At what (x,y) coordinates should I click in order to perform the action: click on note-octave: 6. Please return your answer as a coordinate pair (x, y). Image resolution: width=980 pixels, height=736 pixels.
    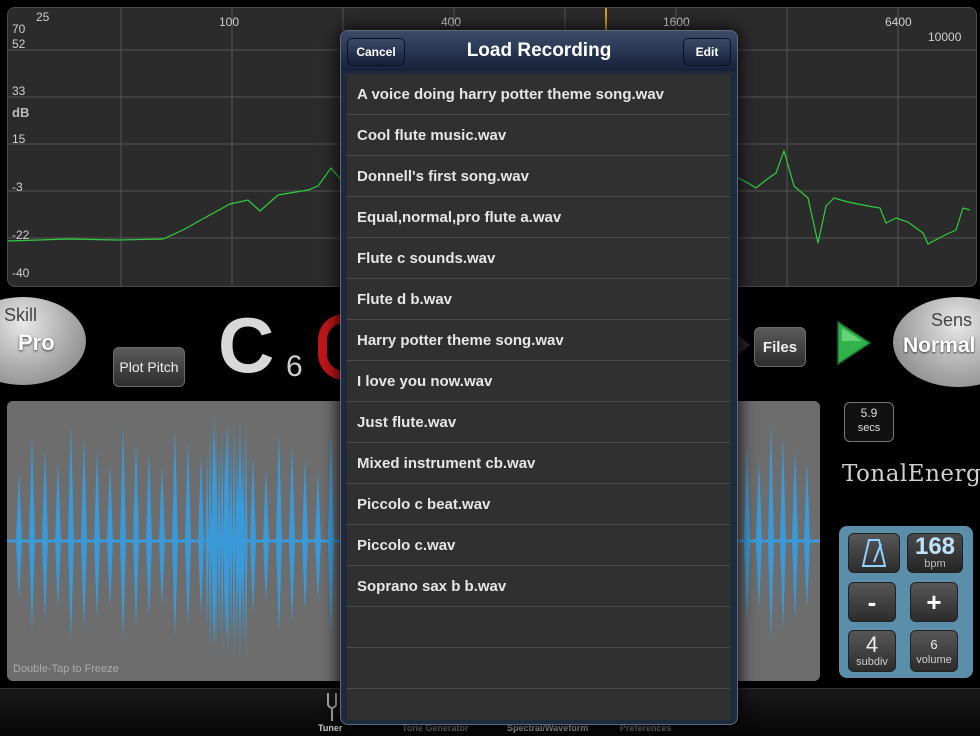
    Looking at the image, I should click on (294, 366).